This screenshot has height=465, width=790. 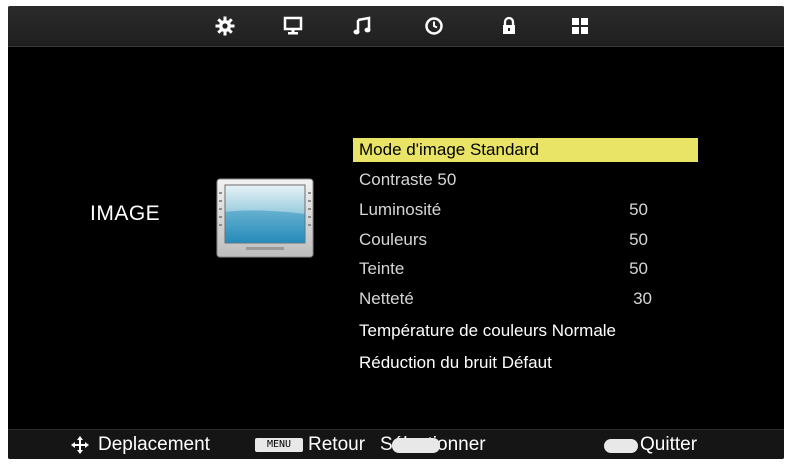 I want to click on menu-item-value: 30, so click(x=642, y=298).